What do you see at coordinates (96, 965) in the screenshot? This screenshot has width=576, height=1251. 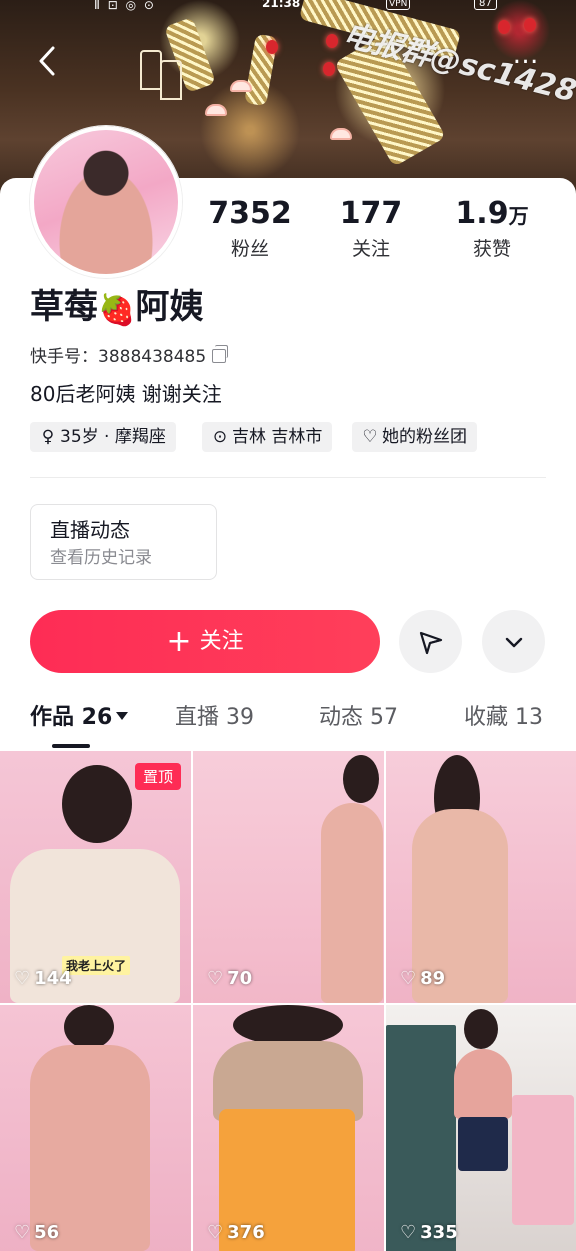 I see `video-caption: 我老上火了` at bounding box center [96, 965].